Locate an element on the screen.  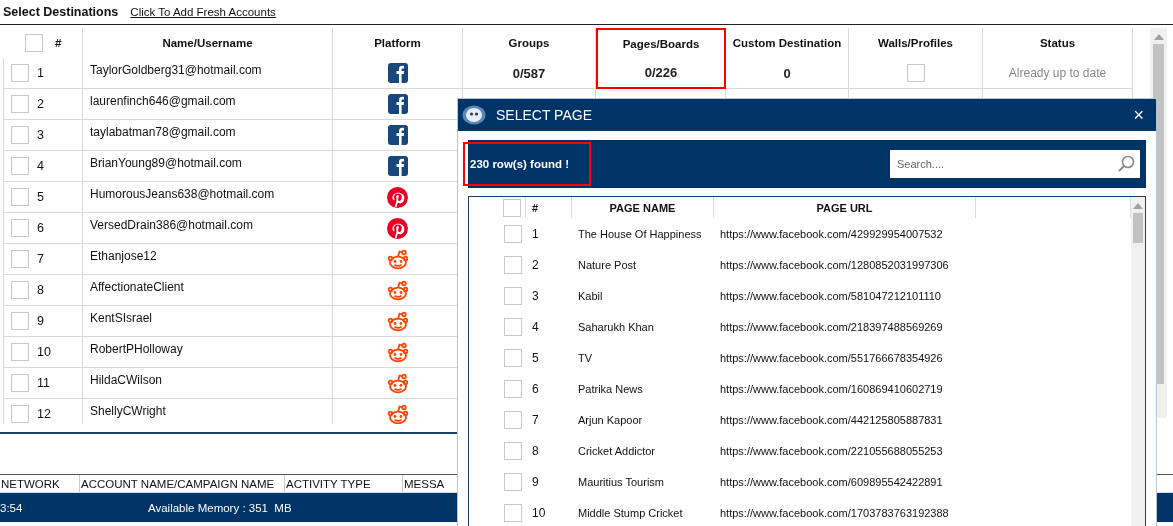
username: AffectionateClient is located at coordinates (137, 287).